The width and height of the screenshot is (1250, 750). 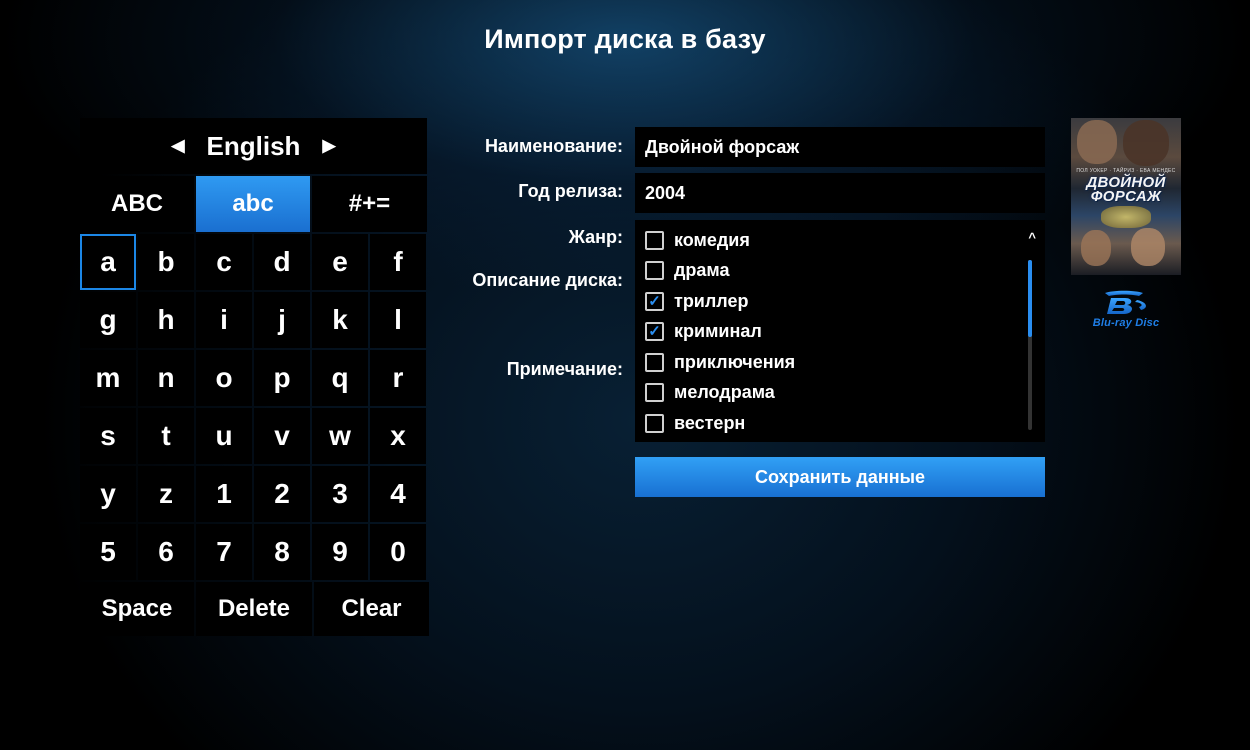 I want to click on genre-item: ✓ триллер, so click(x=697, y=301).